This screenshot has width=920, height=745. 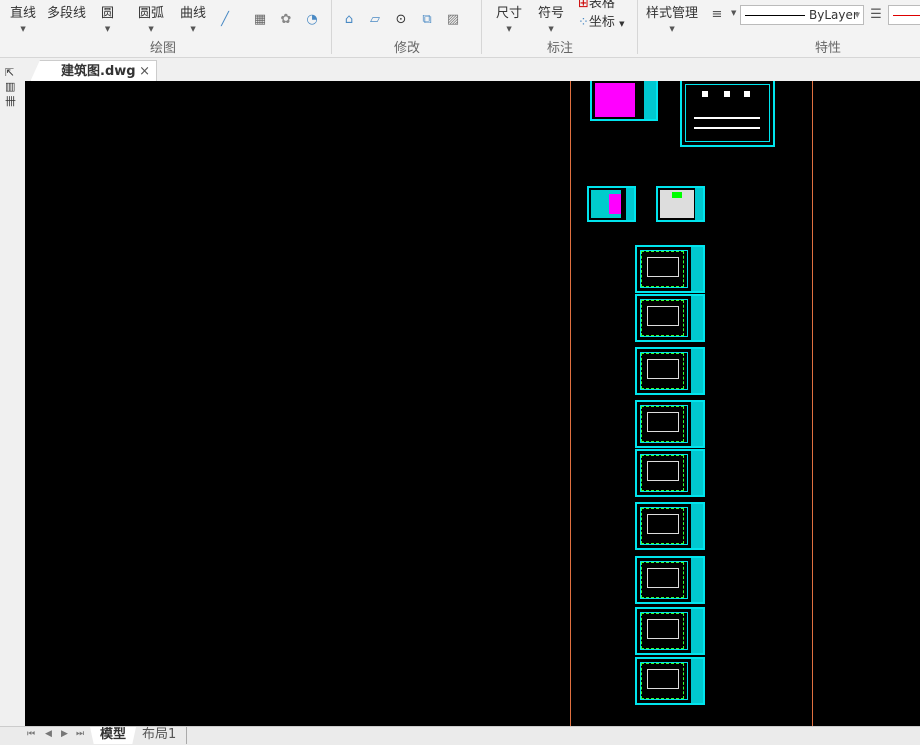 I want to click on circle-button: 圆 ▼, so click(x=107, y=17).